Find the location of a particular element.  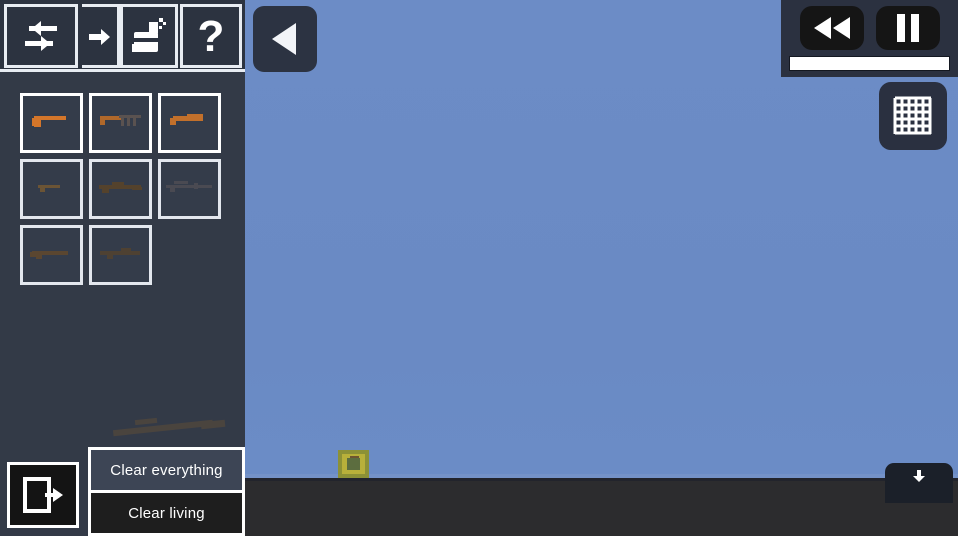

toolbar-button-spray is located at coordinates (149, 36).